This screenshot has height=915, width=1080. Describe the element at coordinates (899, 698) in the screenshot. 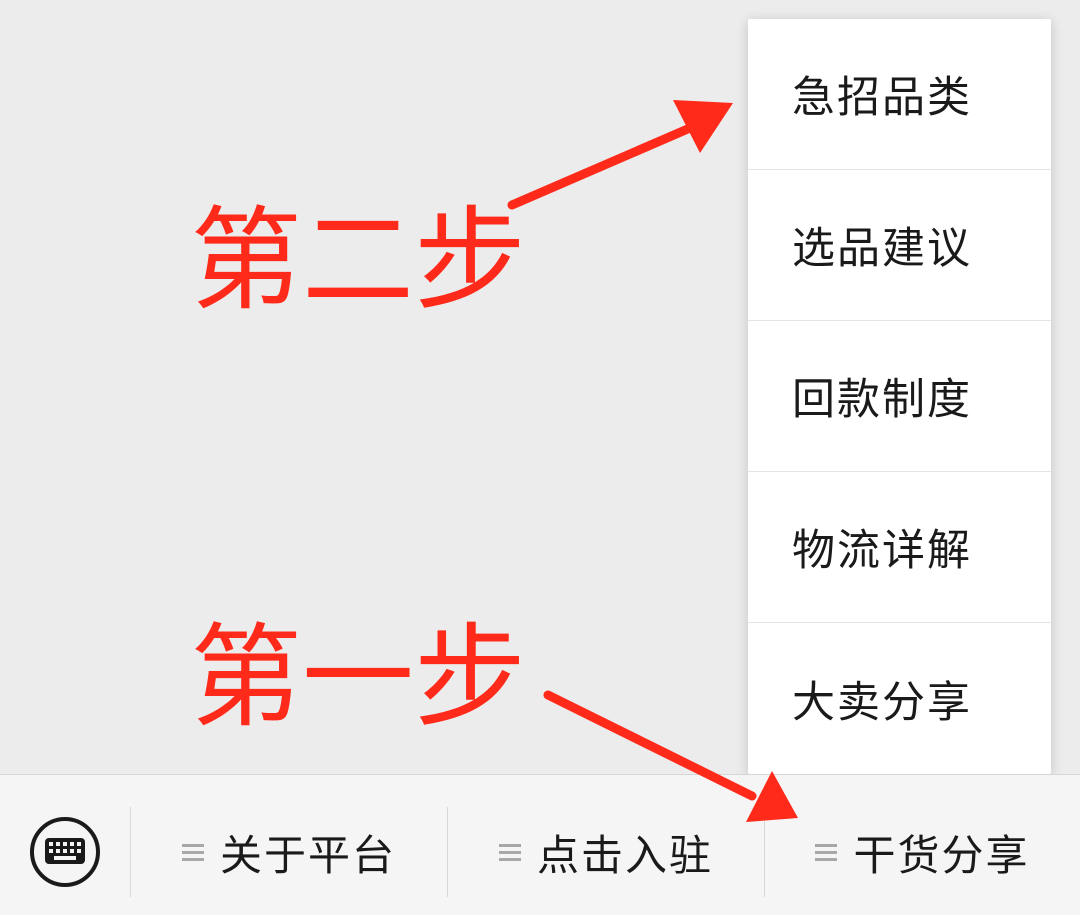

I see `submenu-item-seller-sharing: 大卖分享` at that location.